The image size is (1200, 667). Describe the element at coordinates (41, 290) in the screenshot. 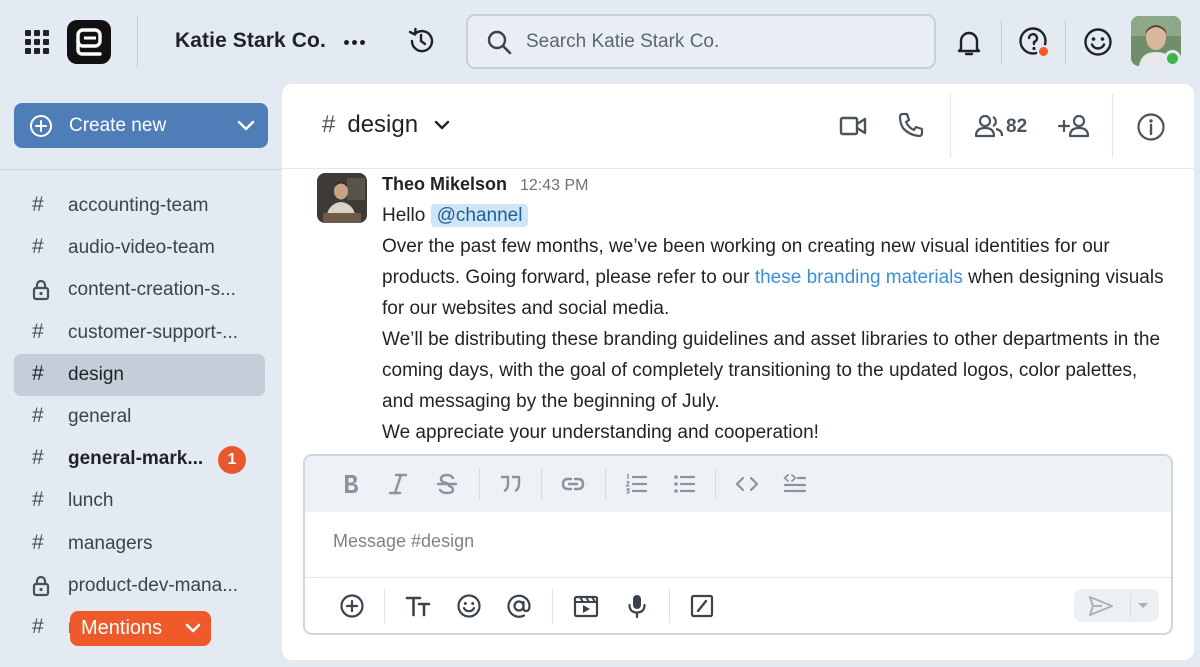

I see `lock-icon` at that location.